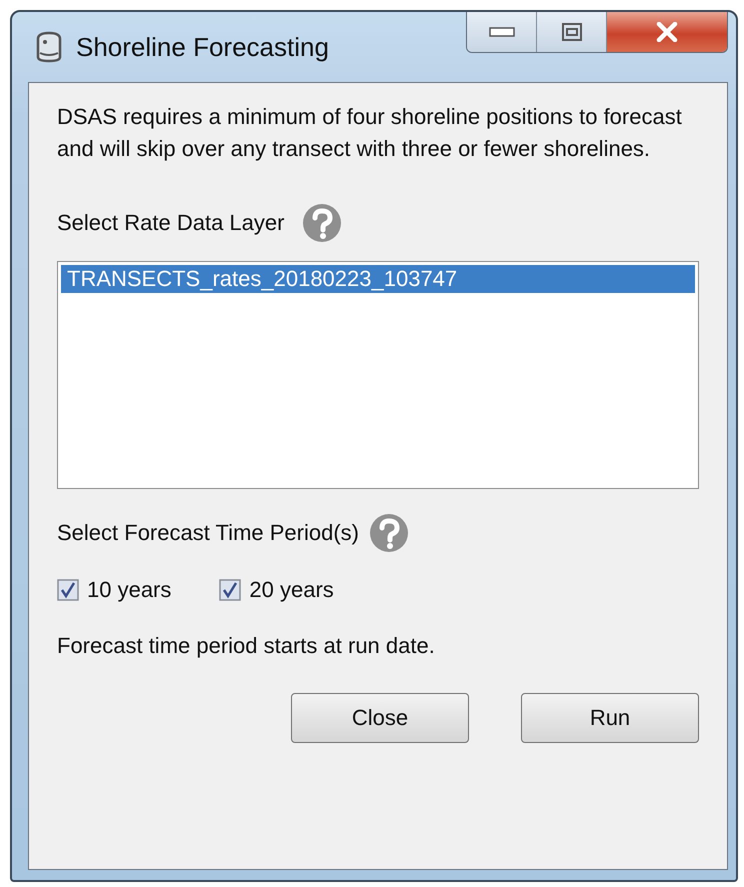 Image resolution: width=744 pixels, height=887 pixels. I want to click on close-icon, so click(667, 32).